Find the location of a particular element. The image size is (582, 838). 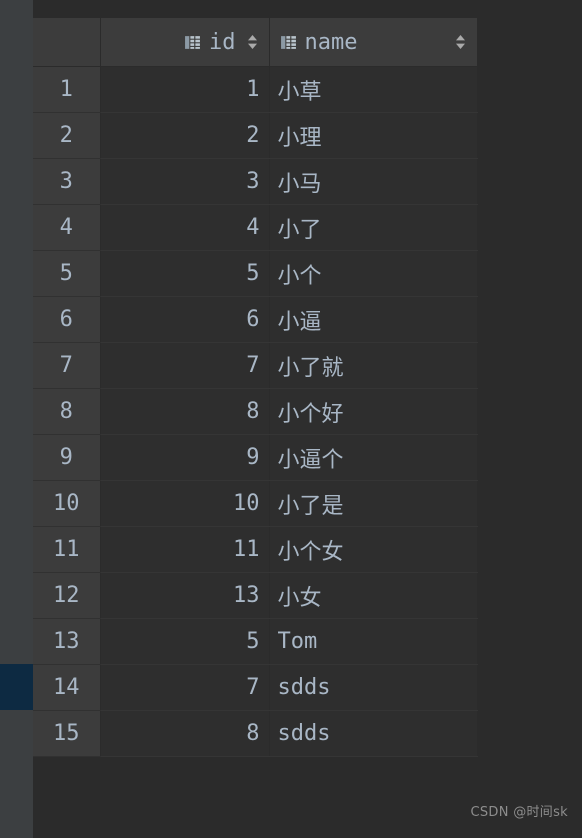

row-number-cell: 1 is located at coordinates (67, 89).